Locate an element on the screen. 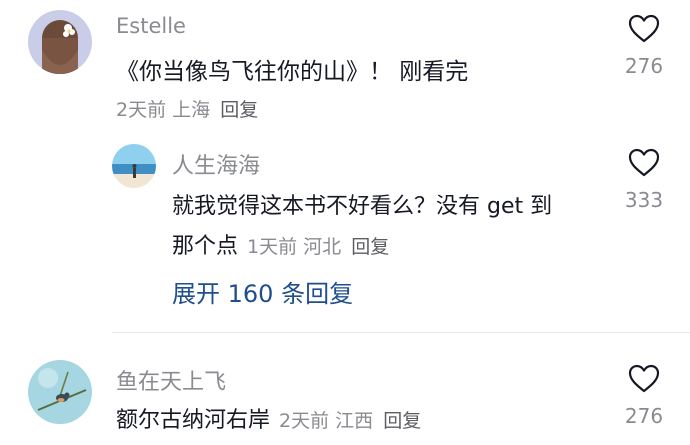 This screenshot has width=690, height=445. reply-meta: 1天前 河北 回复 is located at coordinates (318, 247).